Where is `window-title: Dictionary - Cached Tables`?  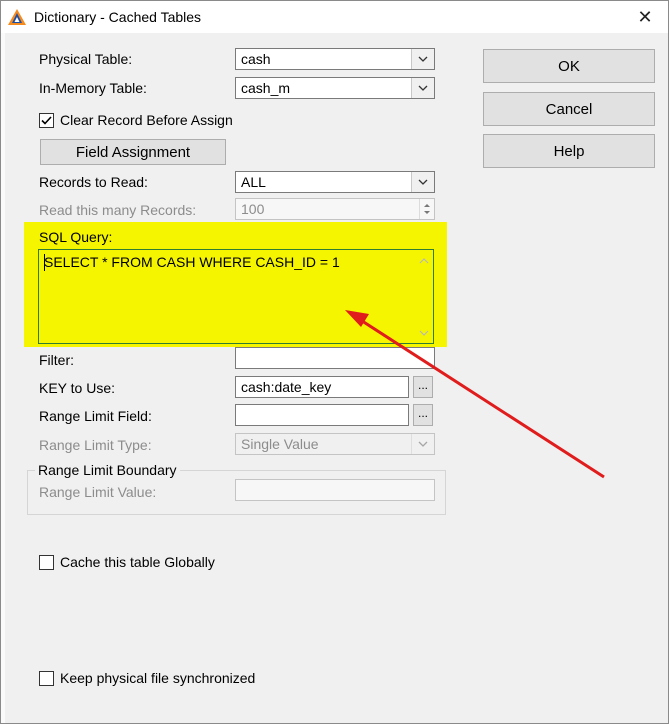 window-title: Dictionary - Cached Tables is located at coordinates (118, 17).